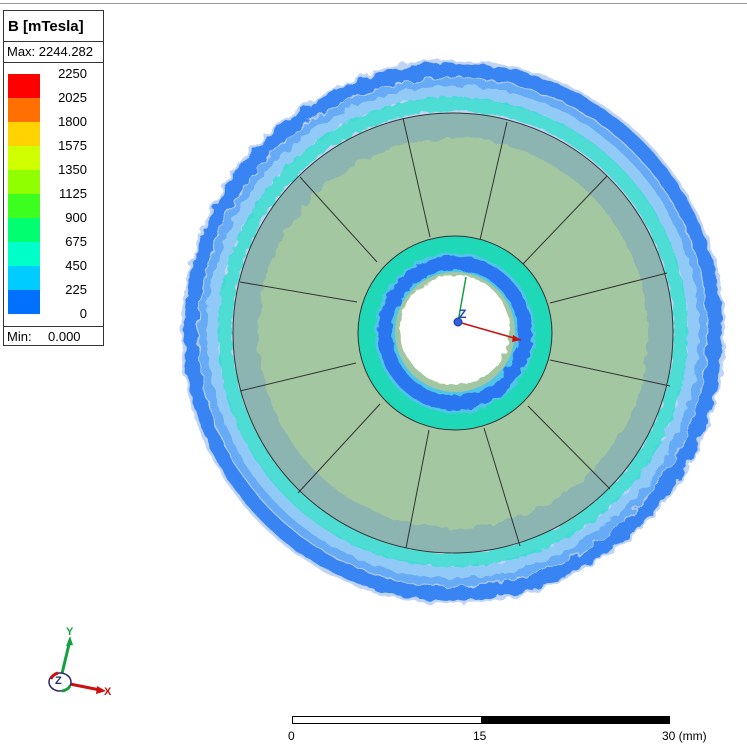 The image size is (747, 747). What do you see at coordinates (575, 720) in the screenshot?
I see `scale-segment-black` at bounding box center [575, 720].